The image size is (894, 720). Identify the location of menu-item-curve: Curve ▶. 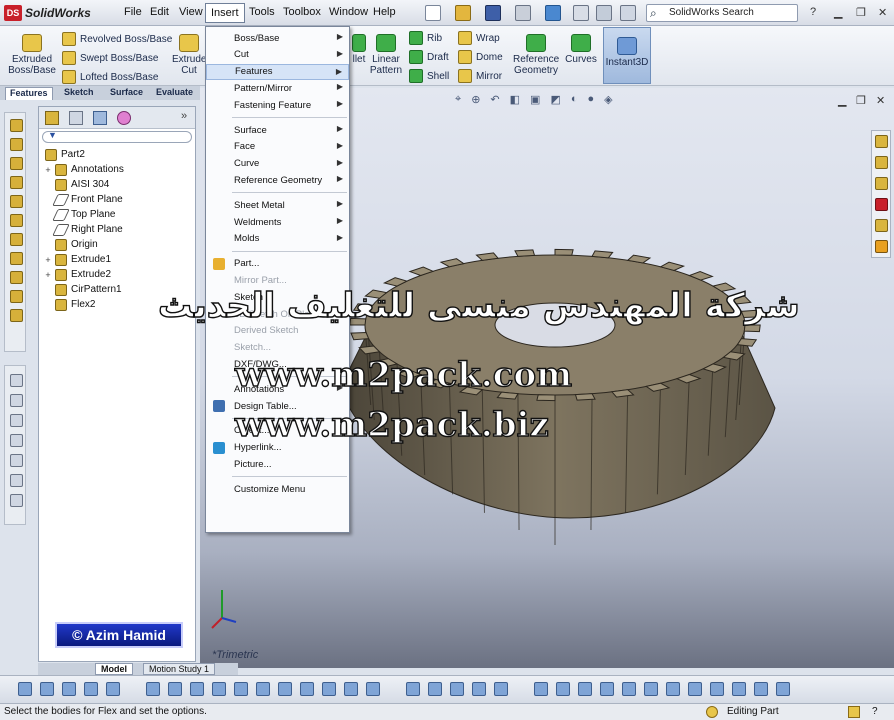
(277, 164).